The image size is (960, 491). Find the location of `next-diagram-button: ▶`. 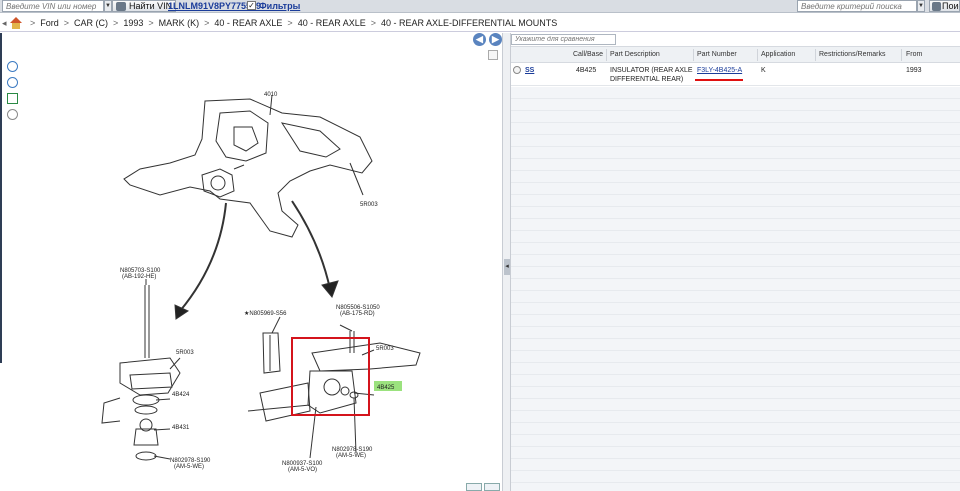

next-diagram-button: ▶ is located at coordinates (495, 39).